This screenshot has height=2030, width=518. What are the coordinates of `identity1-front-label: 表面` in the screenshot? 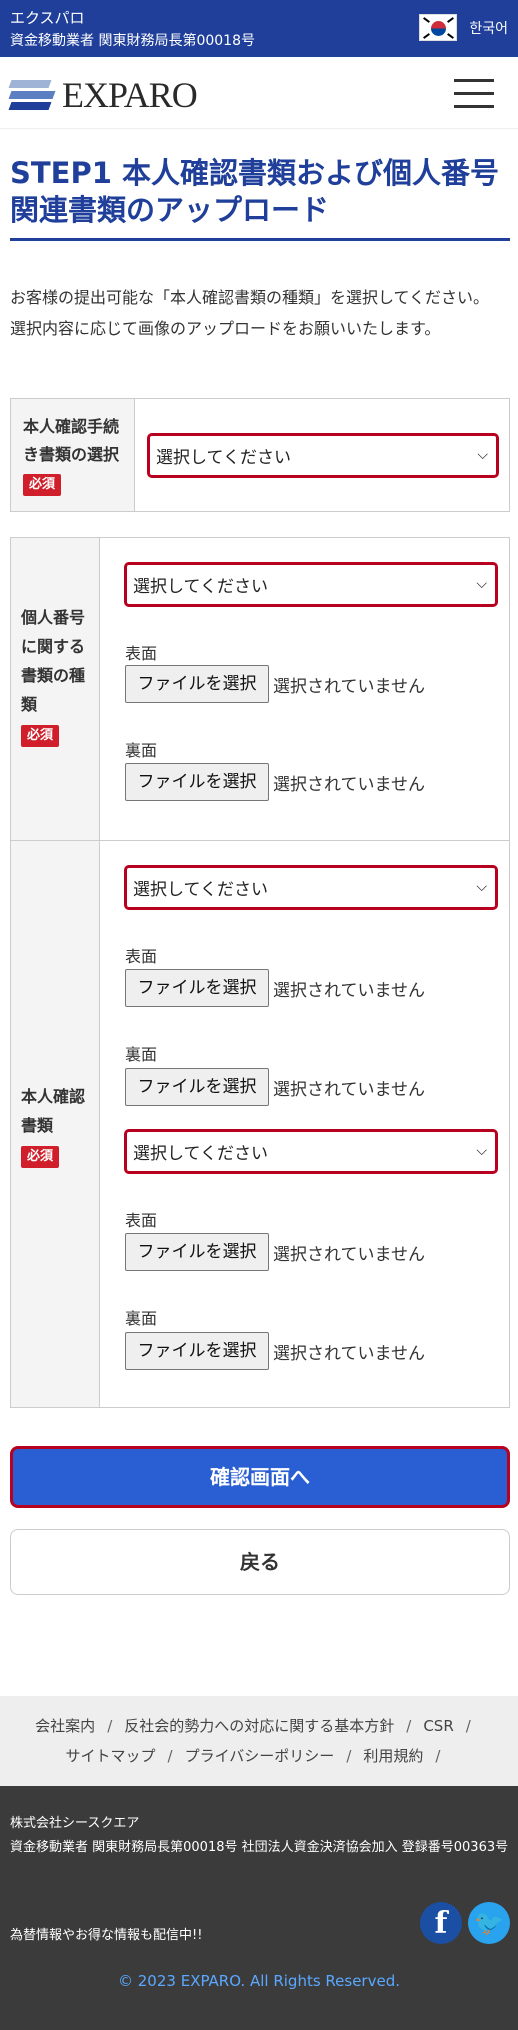 It's located at (141, 956).